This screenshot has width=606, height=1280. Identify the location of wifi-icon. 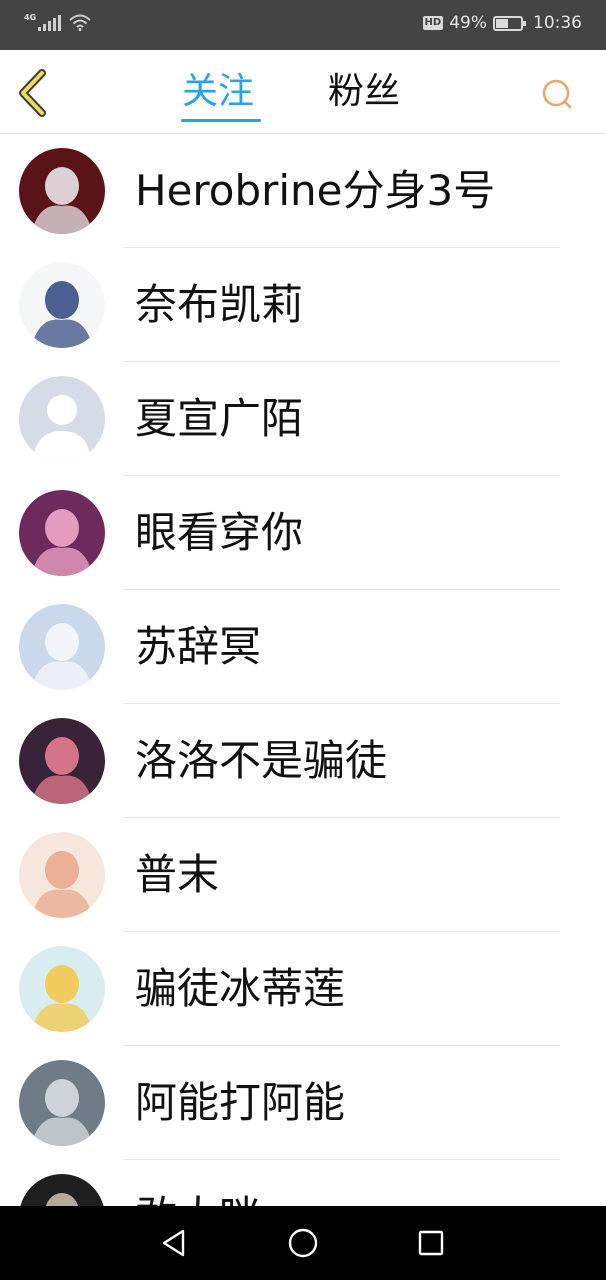
(80, 22).